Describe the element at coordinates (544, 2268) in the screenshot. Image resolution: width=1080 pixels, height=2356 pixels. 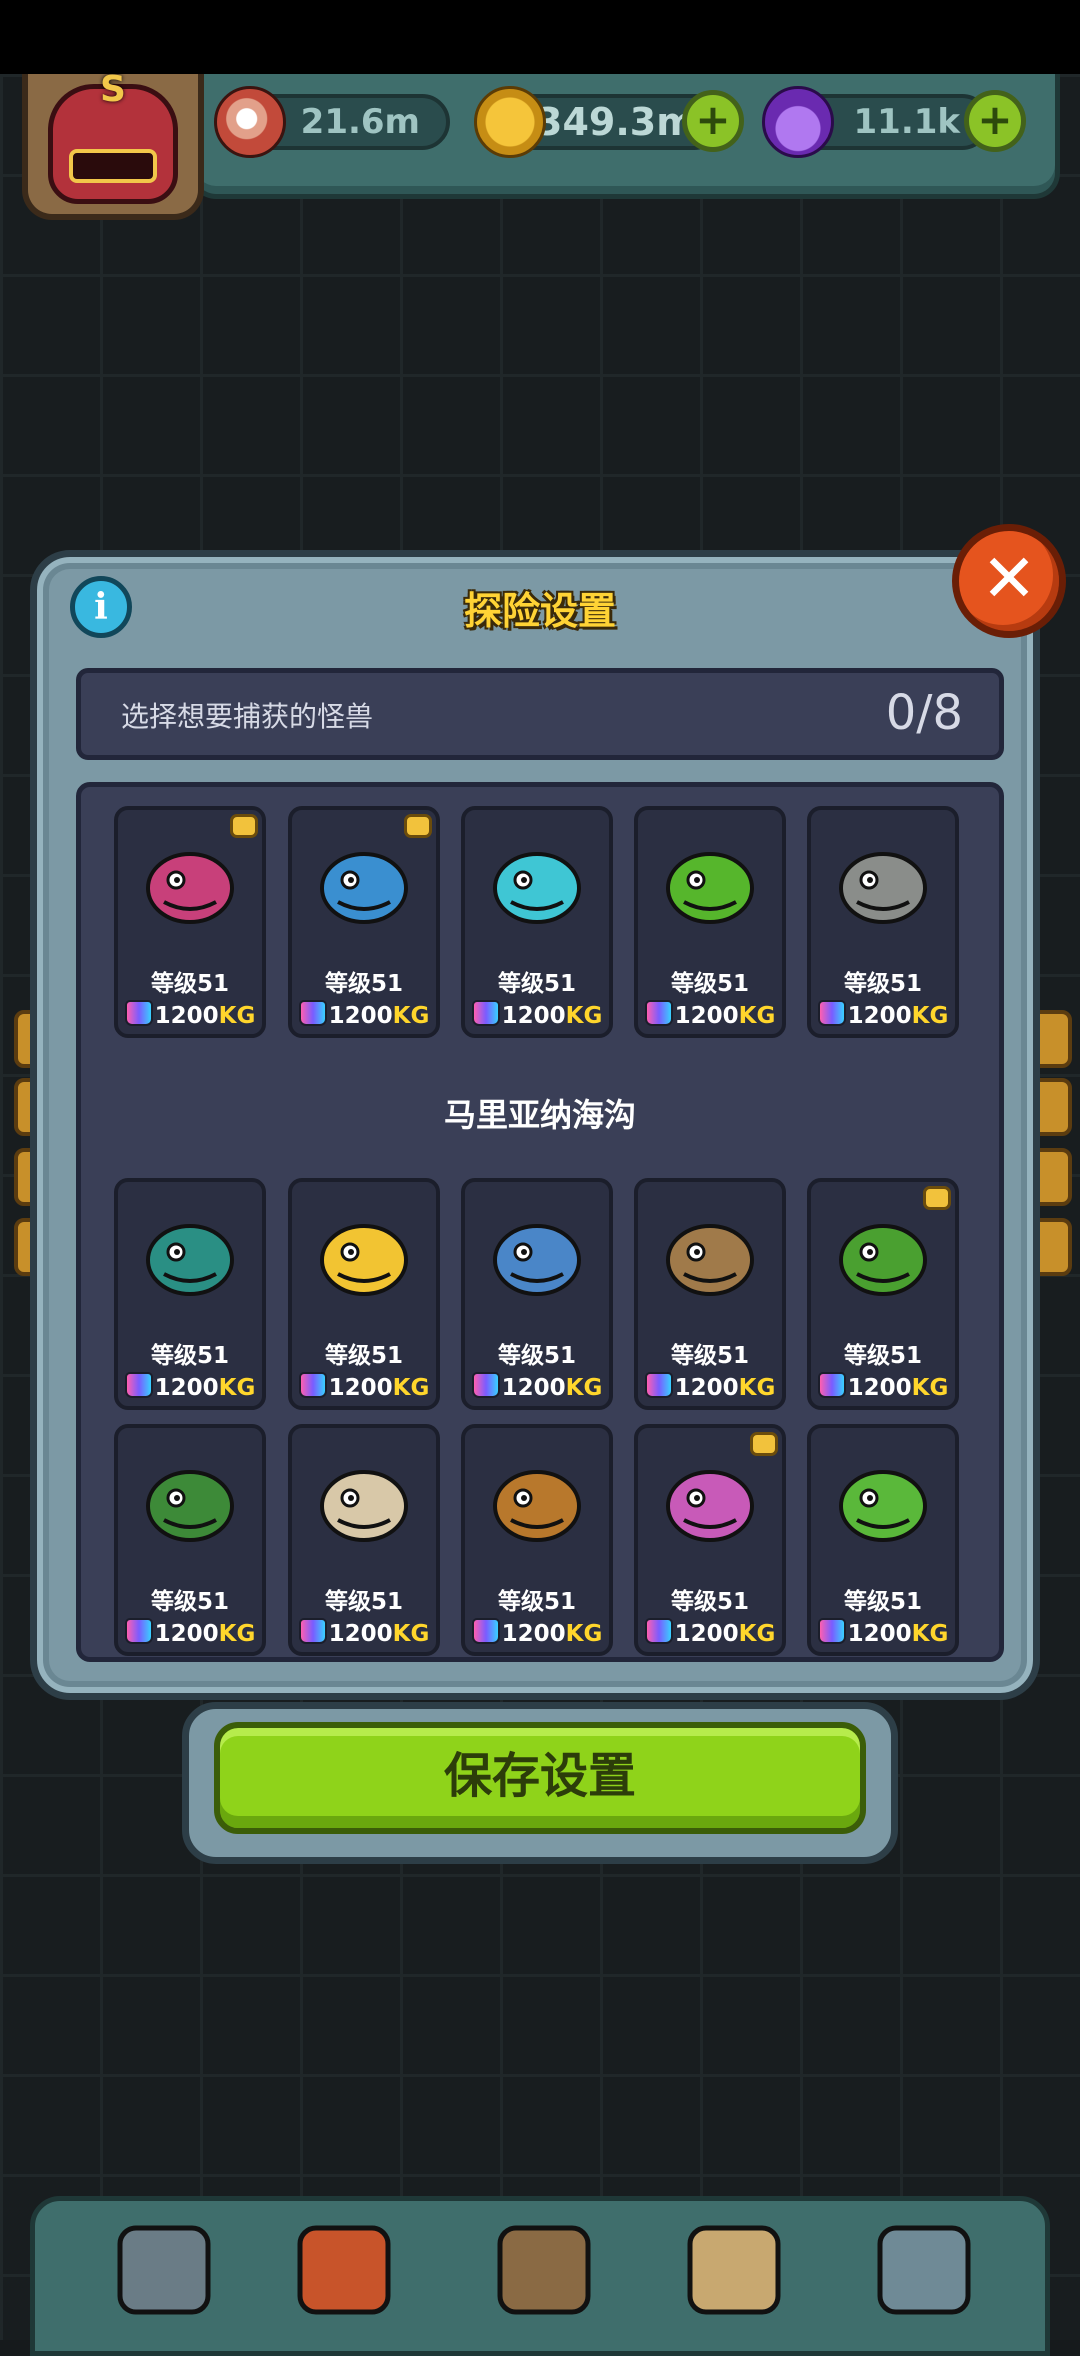
I see `book-icon` at that location.